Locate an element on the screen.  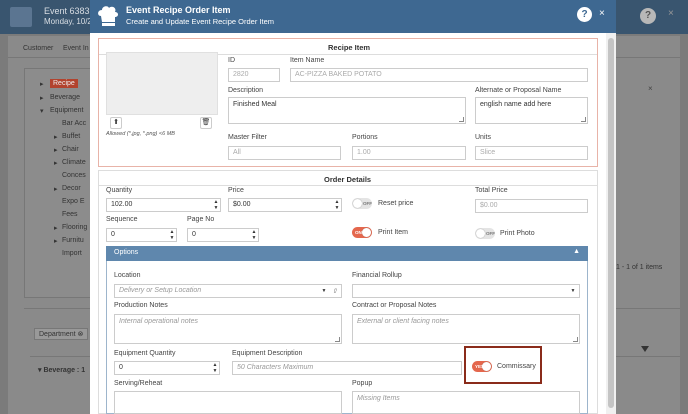
department-chip: Department ⊗ is located at coordinates (61, 334).